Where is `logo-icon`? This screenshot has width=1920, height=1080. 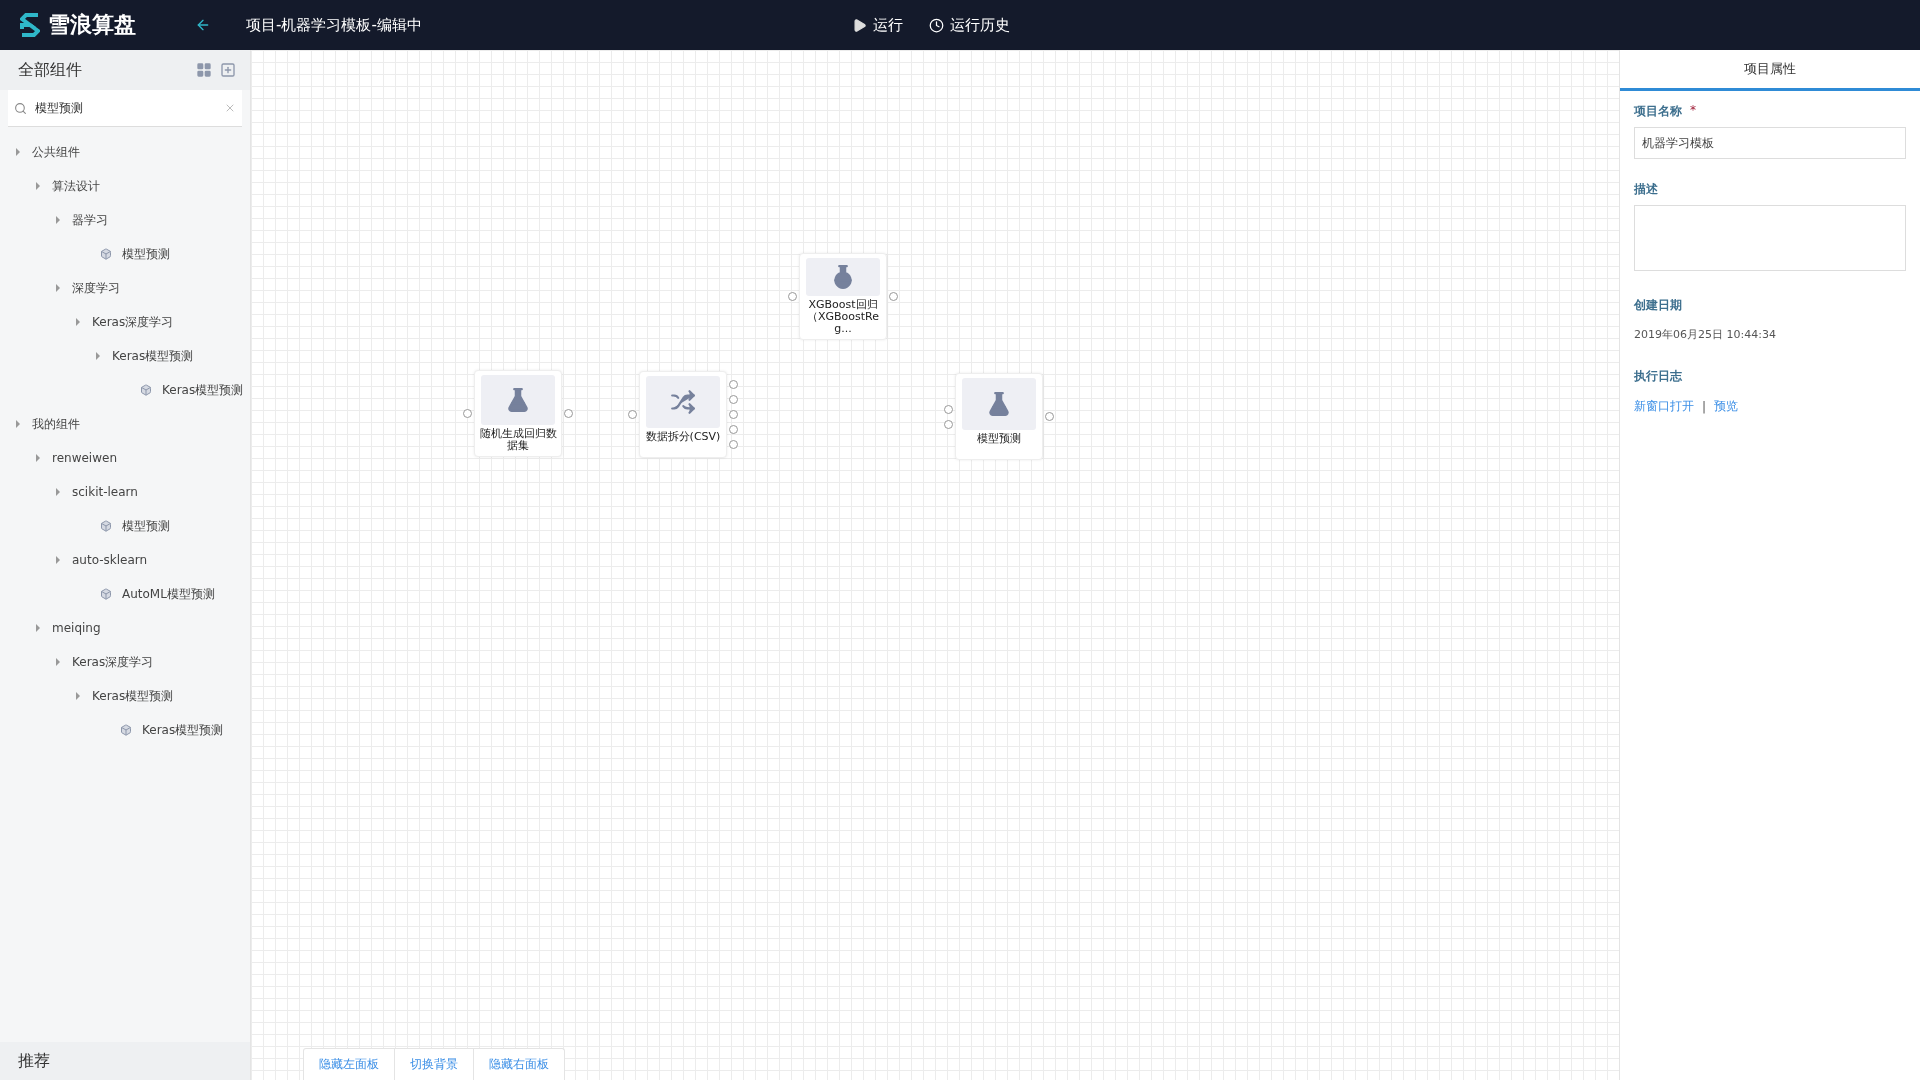 logo-icon is located at coordinates (30, 25).